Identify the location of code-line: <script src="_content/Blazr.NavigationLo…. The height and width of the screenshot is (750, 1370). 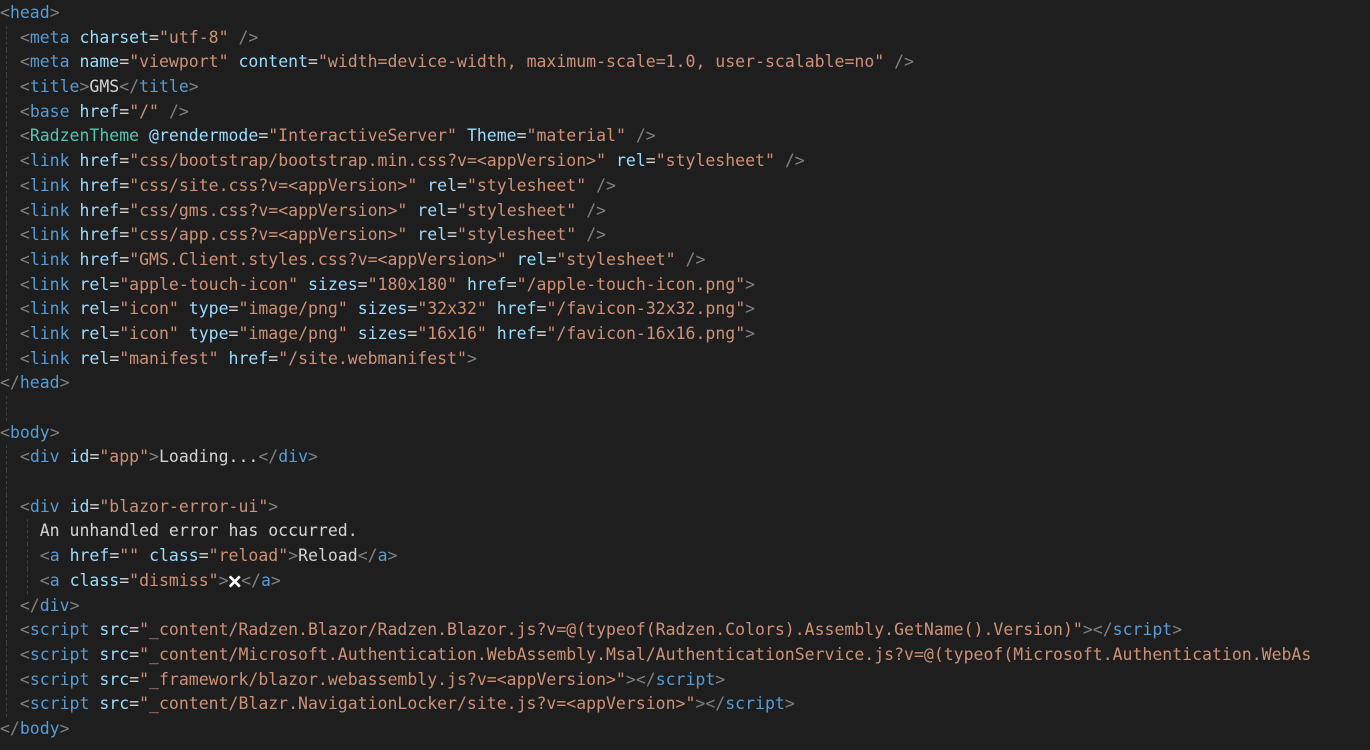
(685, 704).